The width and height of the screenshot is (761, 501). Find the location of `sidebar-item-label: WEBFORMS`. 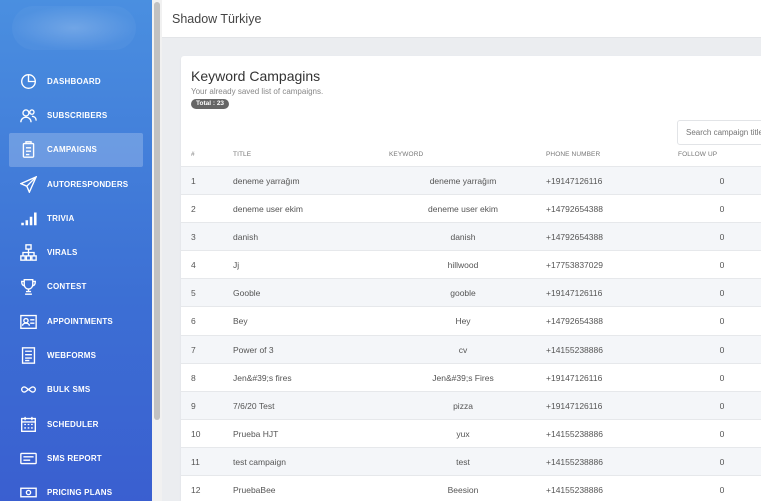

sidebar-item-label: WEBFORMS is located at coordinates (72, 356).